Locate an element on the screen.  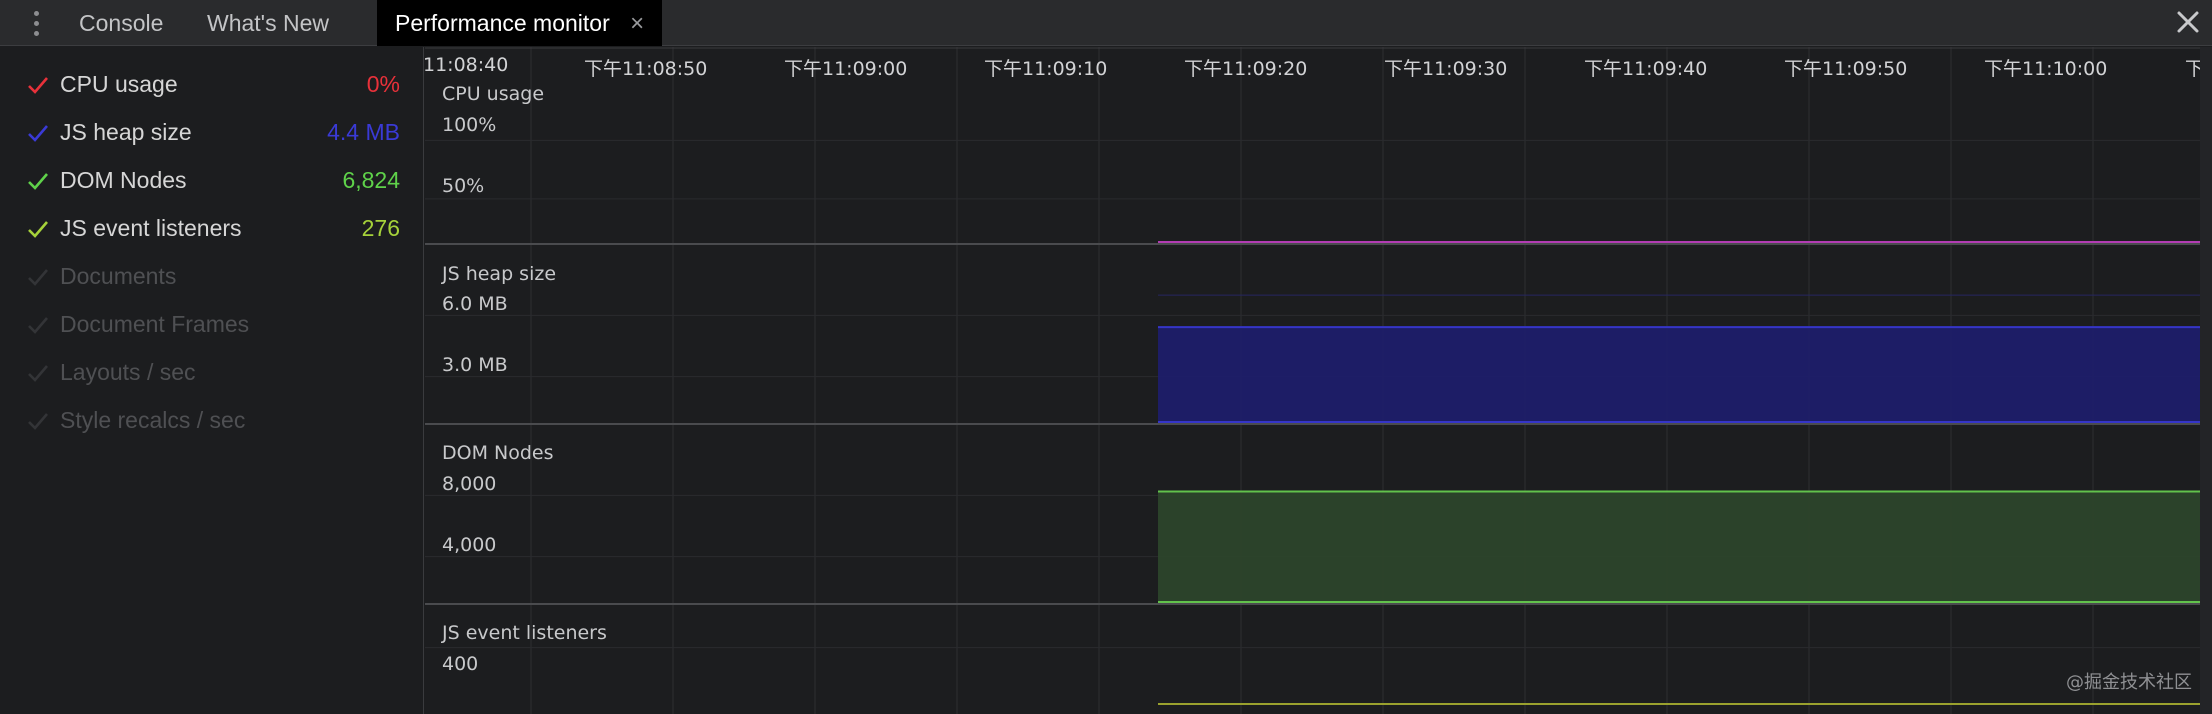
time-label: 11:08:40 is located at coordinates (466, 65).